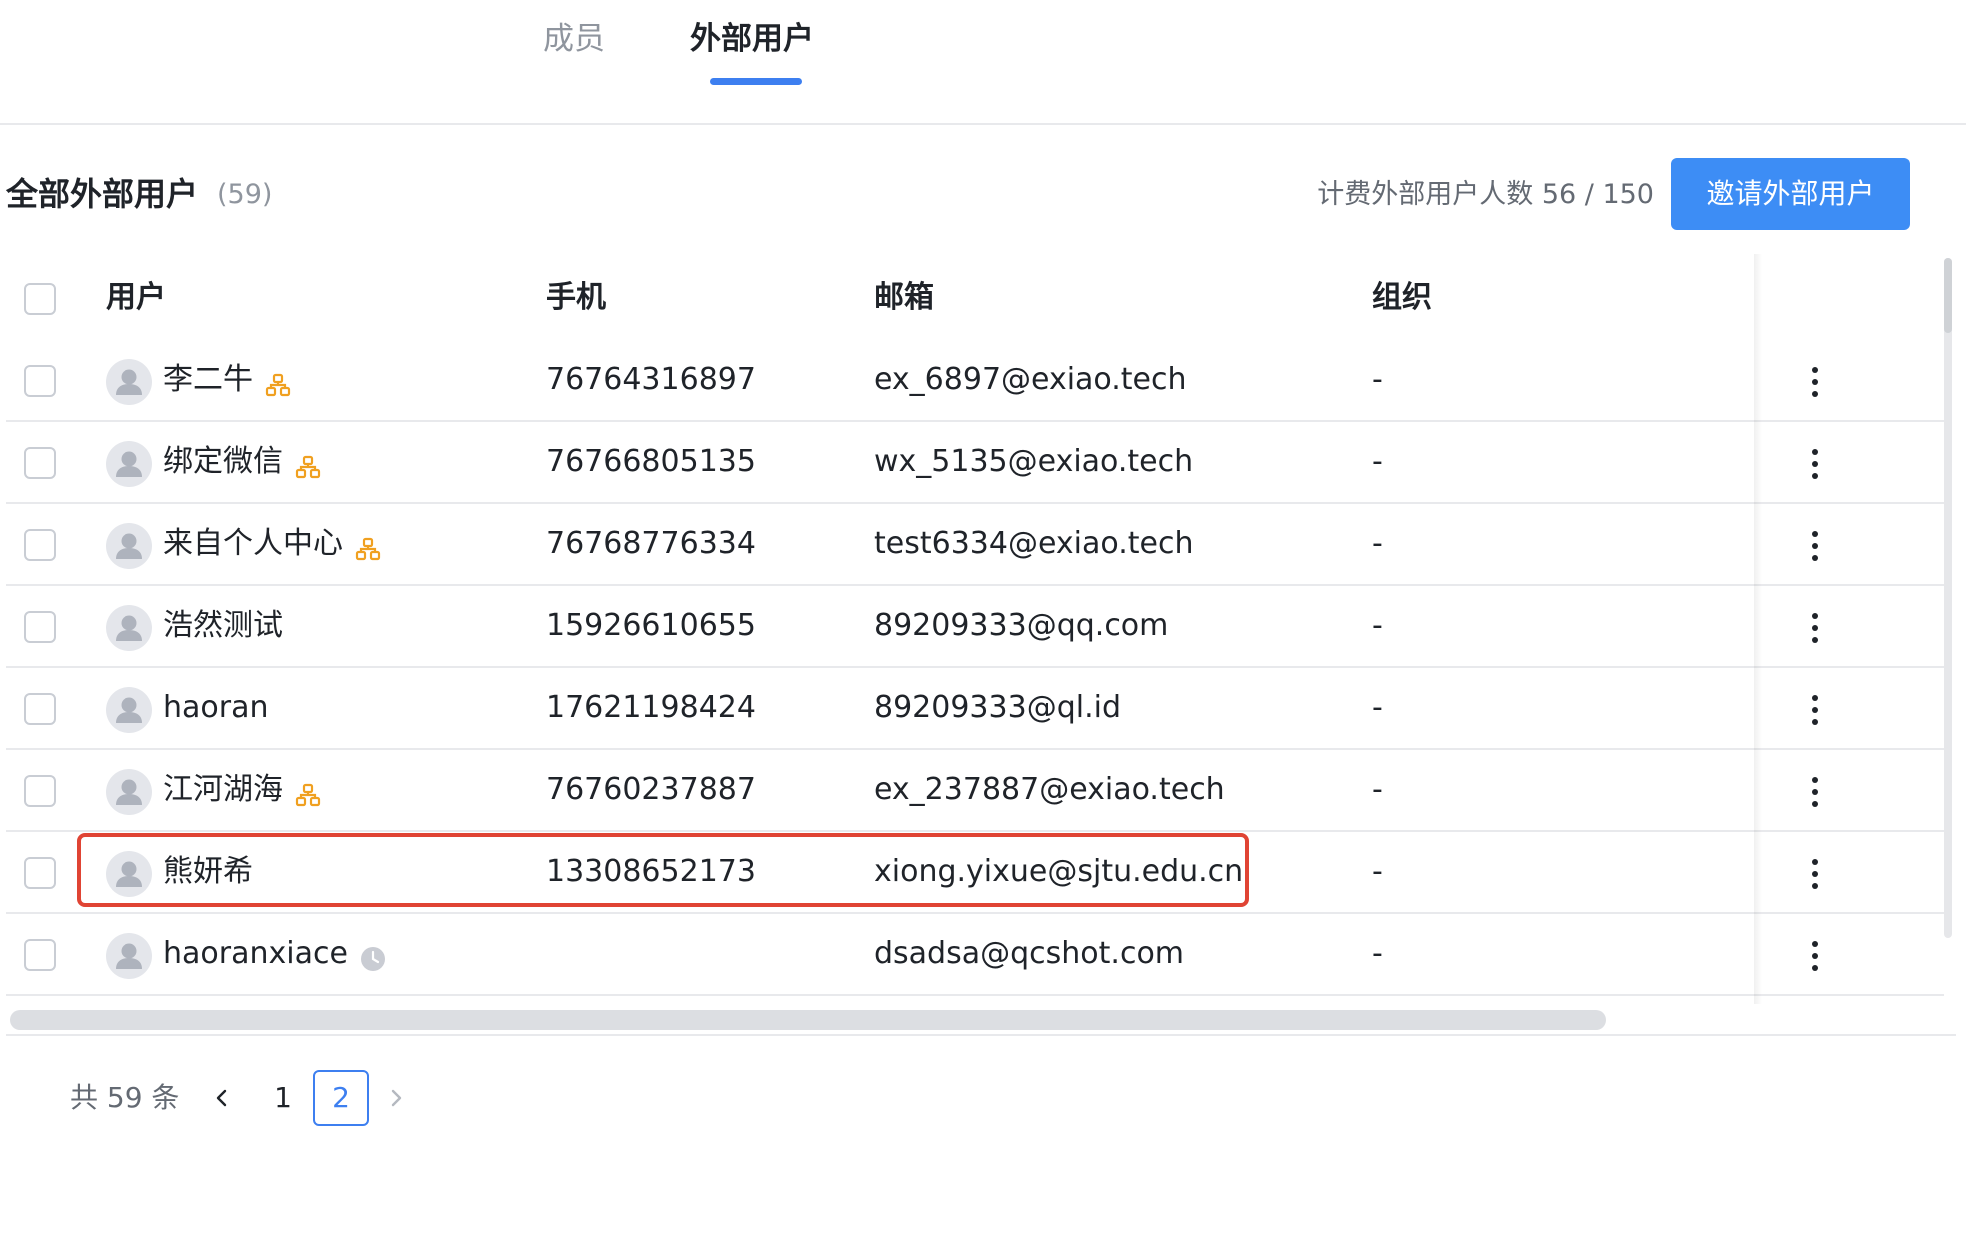 This screenshot has width=1966, height=1238. I want to click on table-row: 李二牛 76764316897 ex_6897@exiao.tech -, so click(975, 381).